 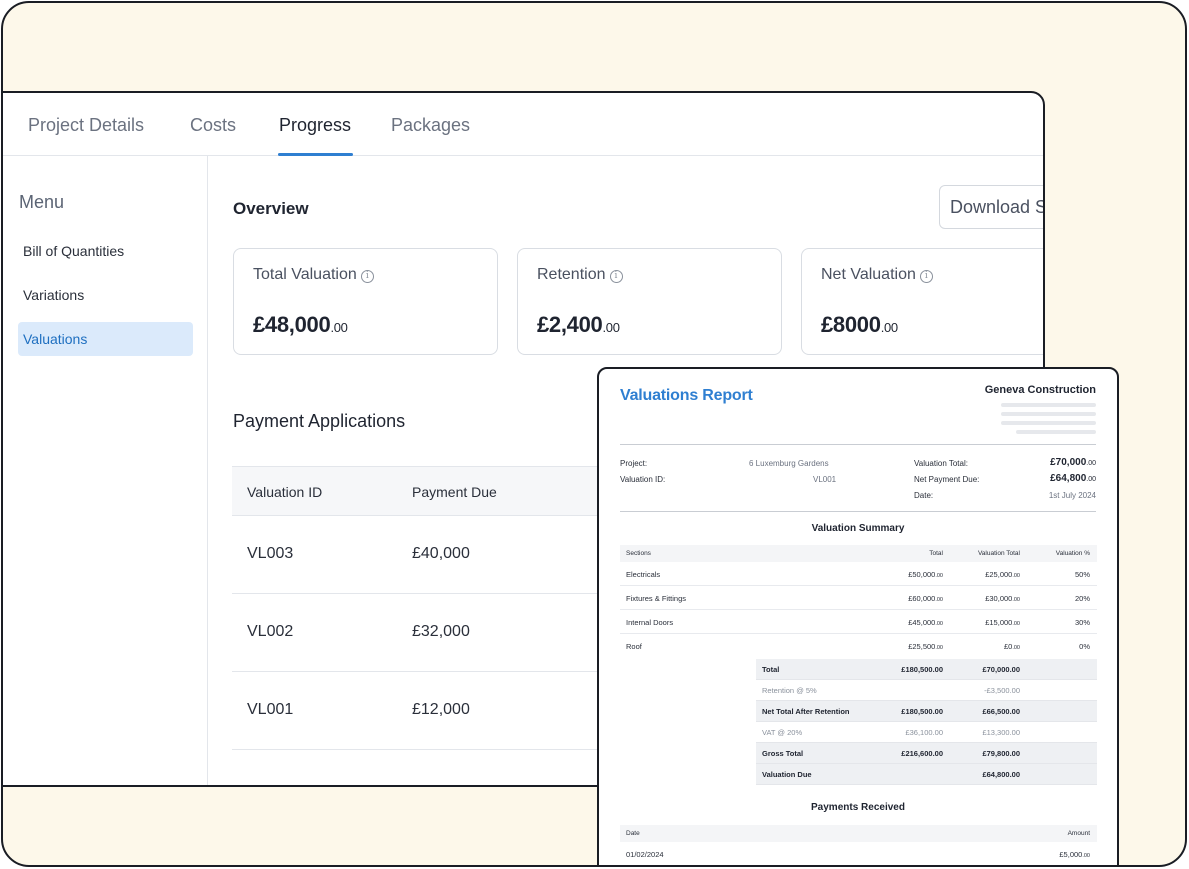 What do you see at coordinates (925, 646) in the screenshot?
I see `section-total: £25,500.00` at bounding box center [925, 646].